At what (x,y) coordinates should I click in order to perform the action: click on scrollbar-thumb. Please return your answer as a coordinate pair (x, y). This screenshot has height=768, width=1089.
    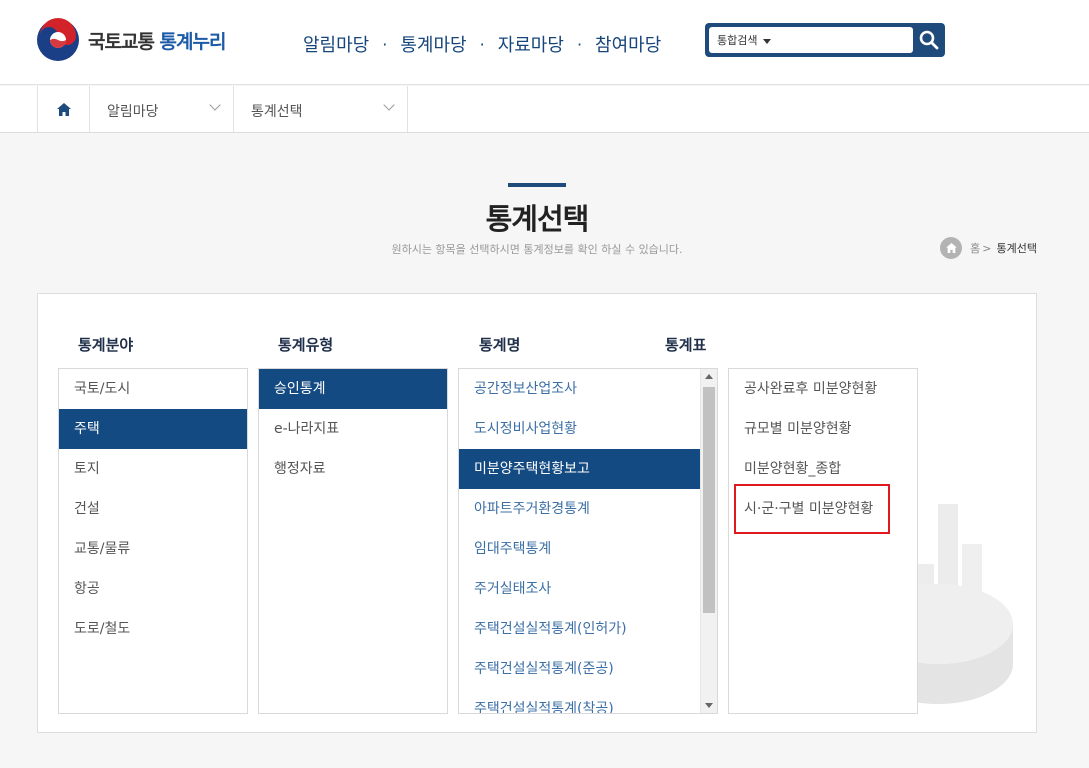
    Looking at the image, I should click on (709, 500).